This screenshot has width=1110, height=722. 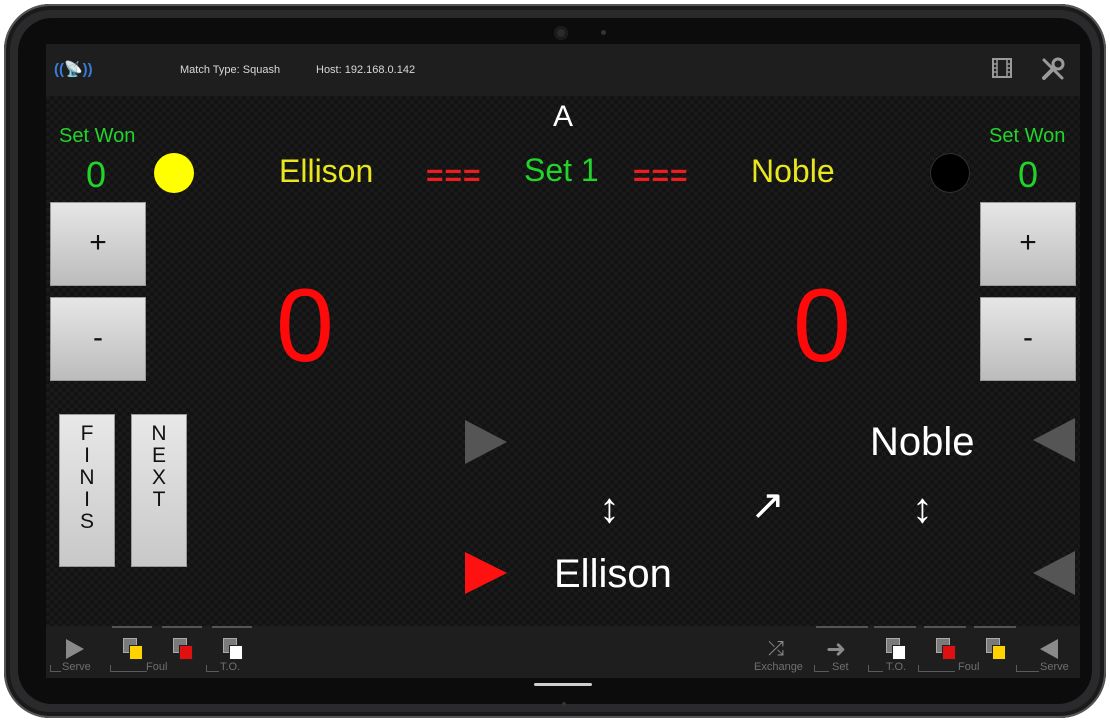 What do you see at coordinates (1053, 71) in the screenshot?
I see `tools-icon` at bounding box center [1053, 71].